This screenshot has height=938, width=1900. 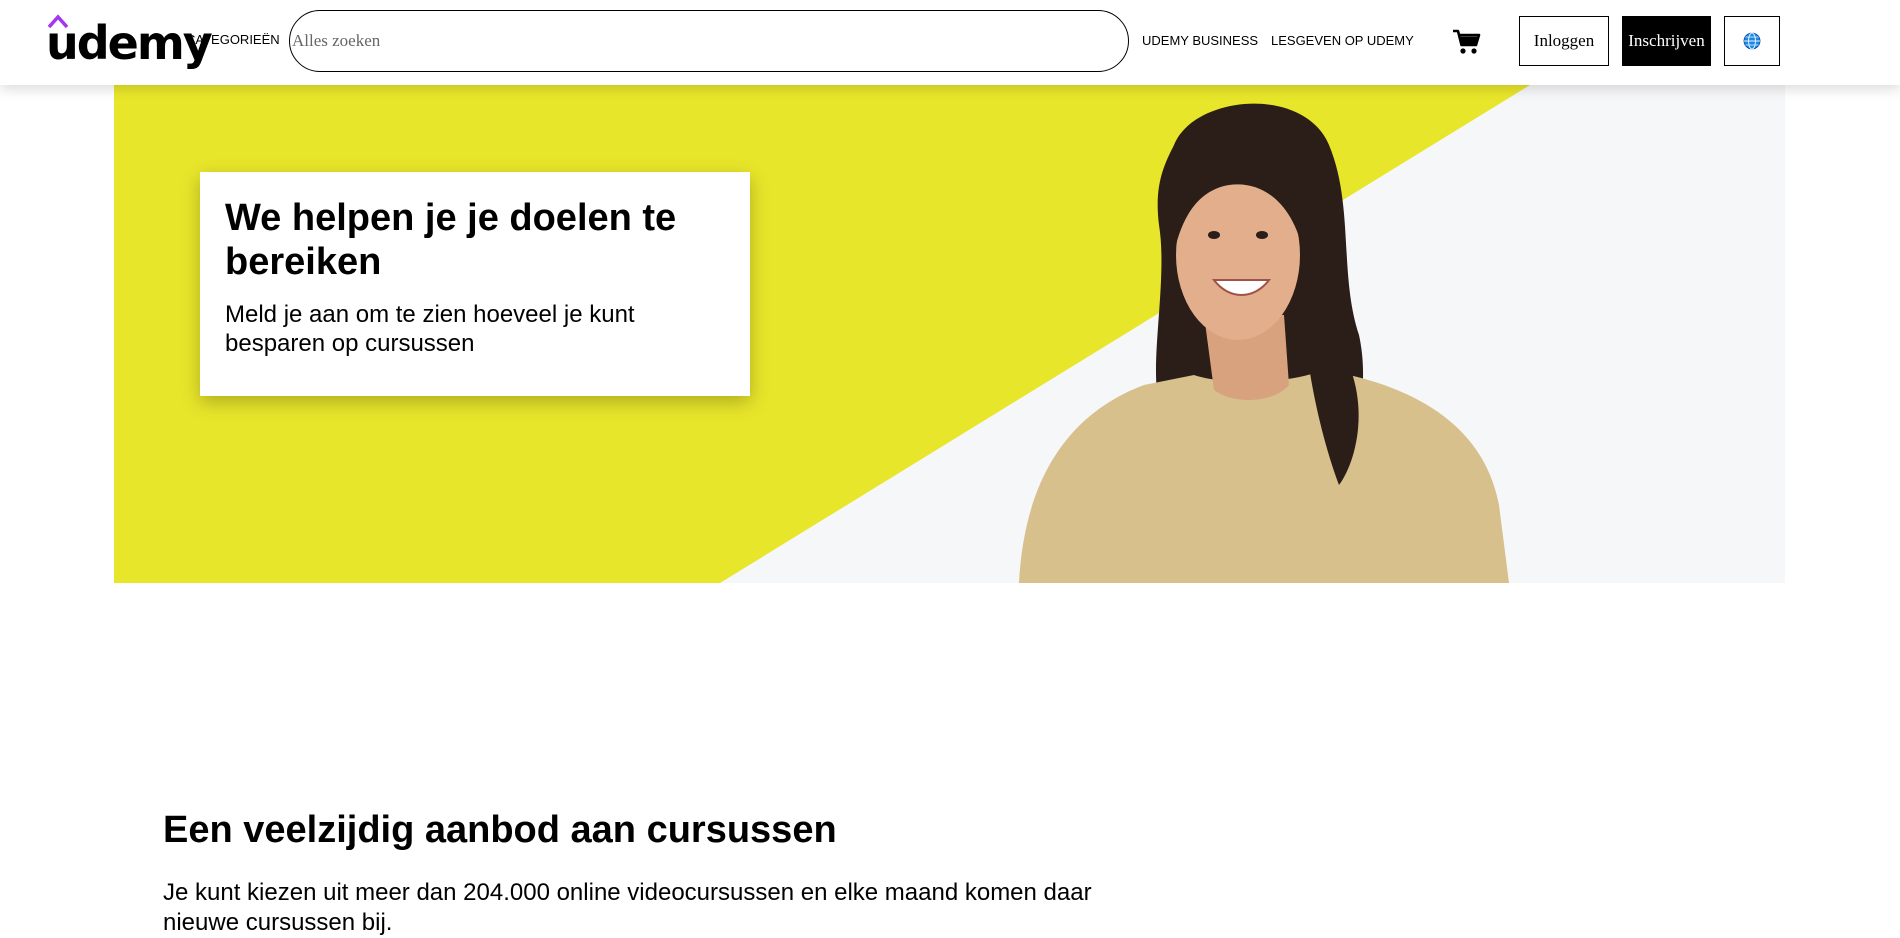 What do you see at coordinates (233, 39) in the screenshot?
I see `categories-menu: CATEGORIEËN` at bounding box center [233, 39].